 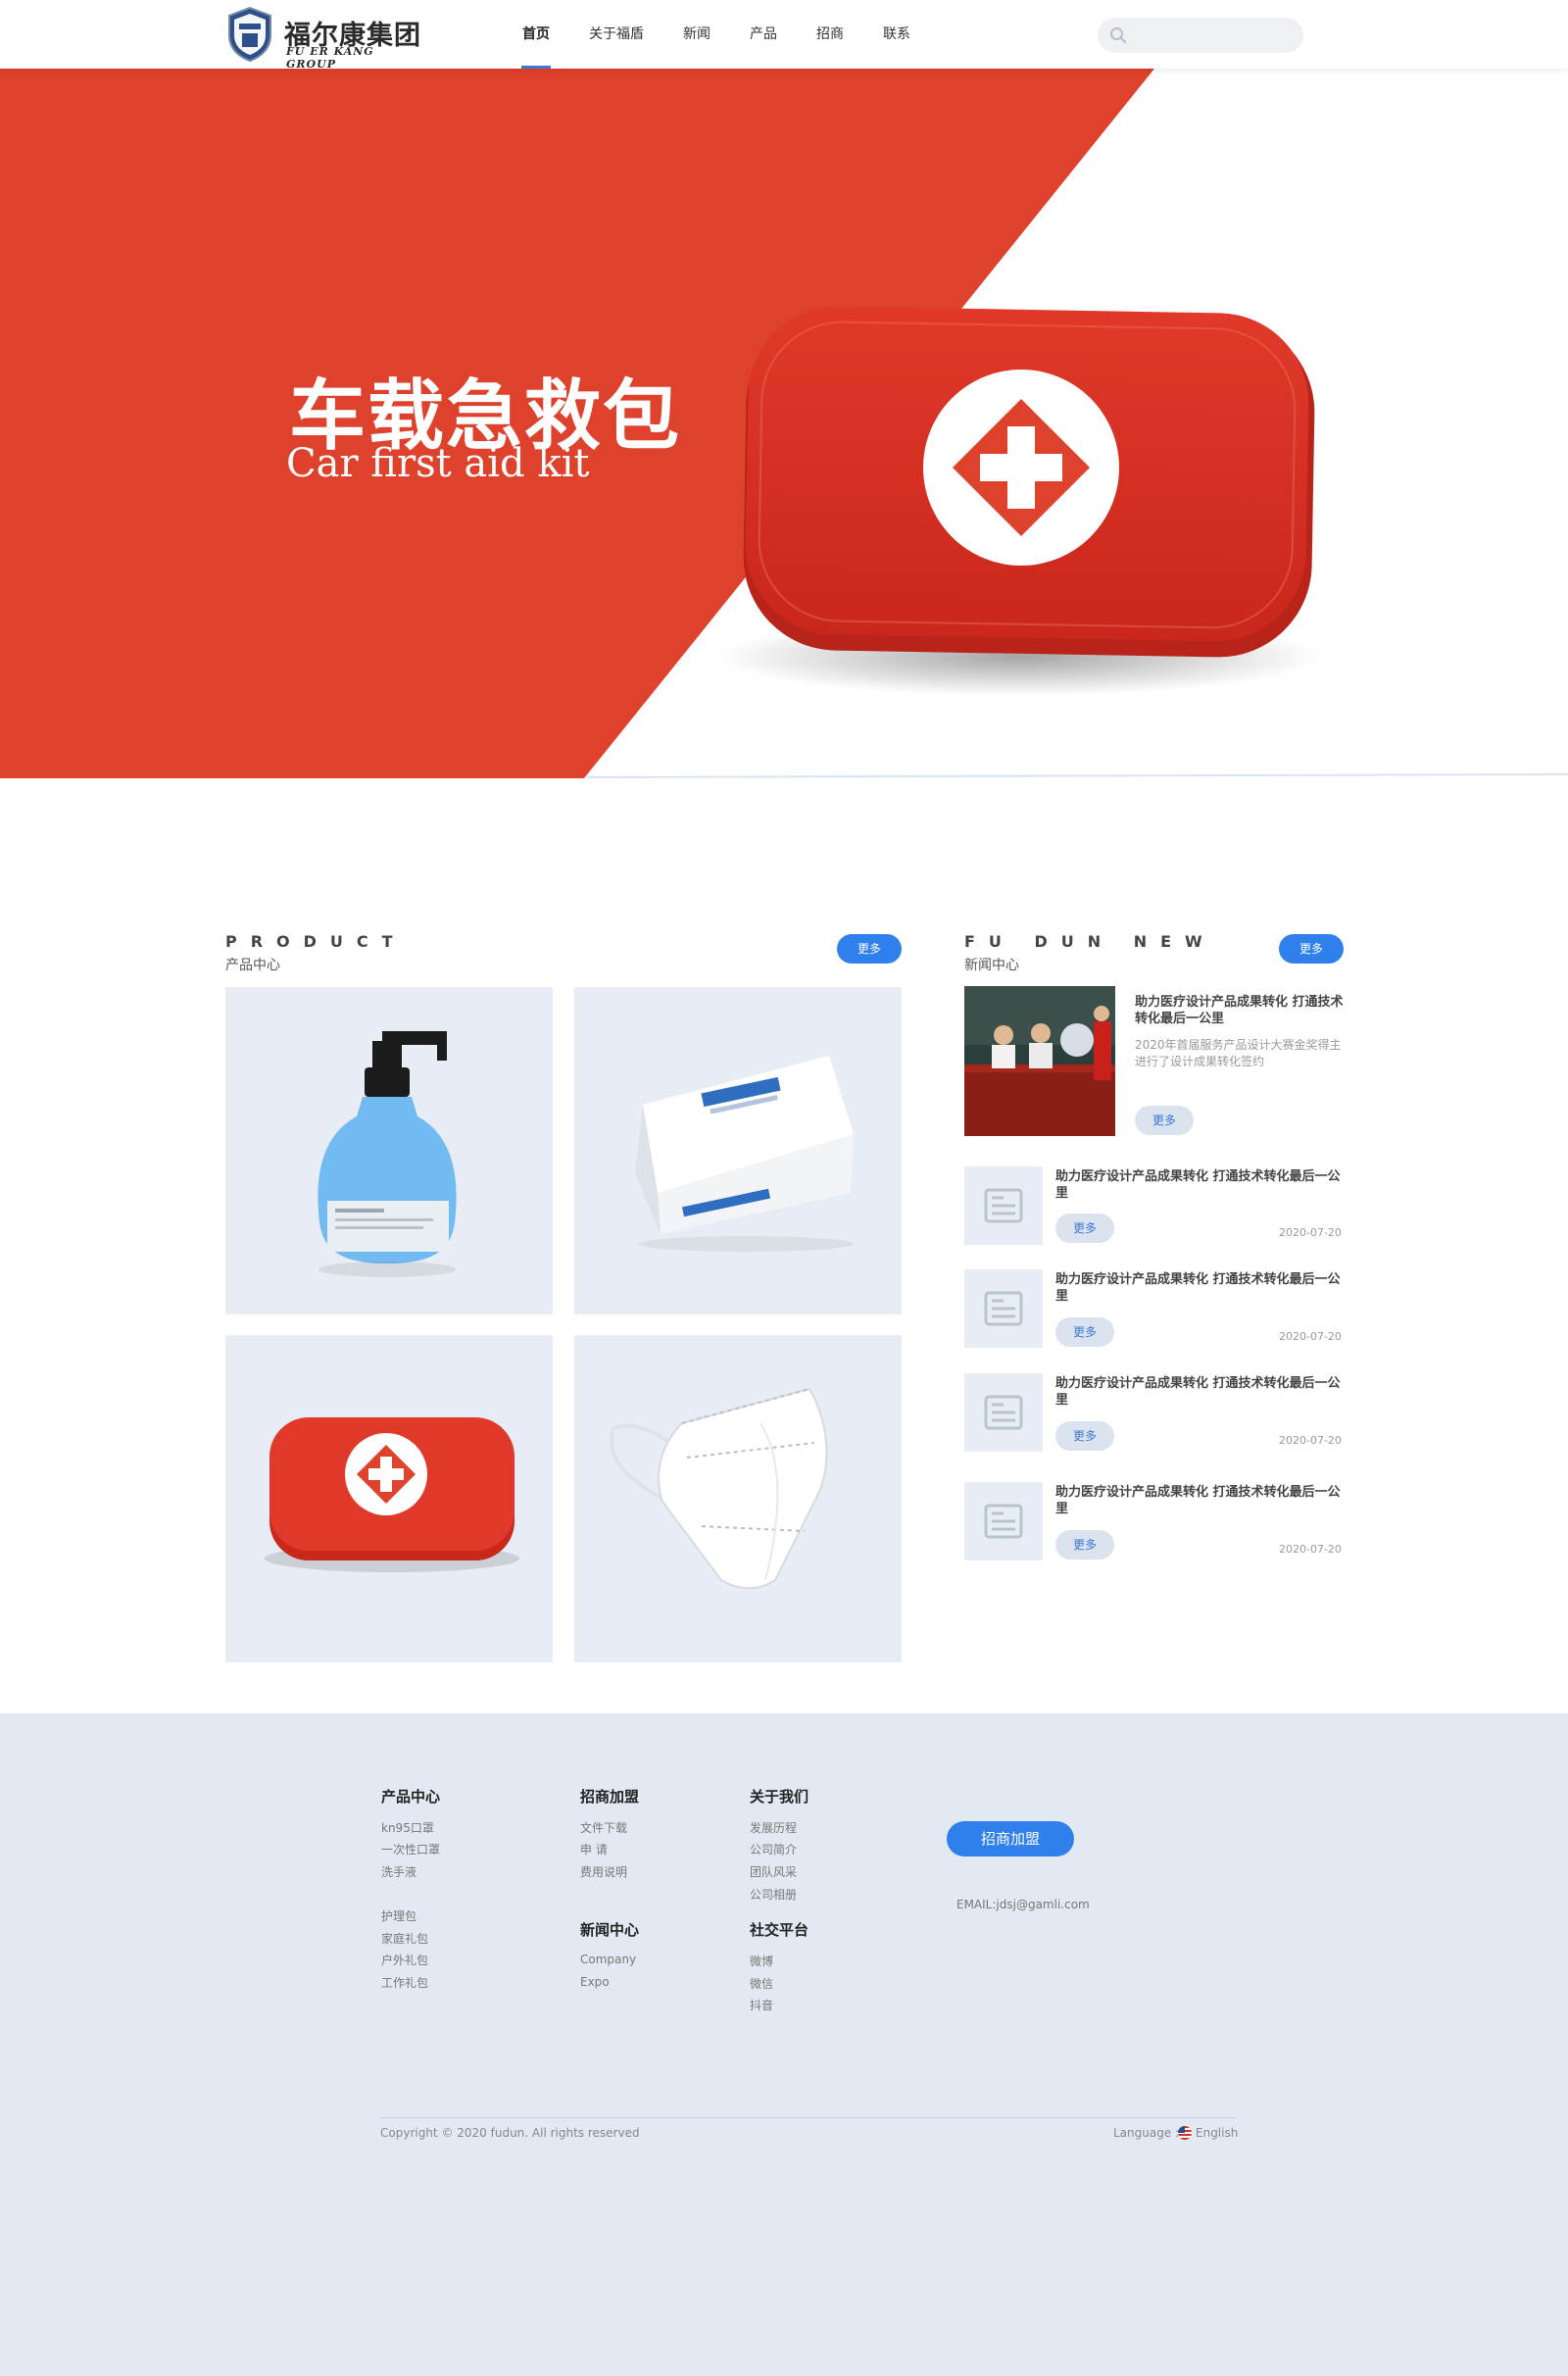 I want to click on footer-email: EMAIL:jdsj@gamli.com, so click(x=1023, y=1904).